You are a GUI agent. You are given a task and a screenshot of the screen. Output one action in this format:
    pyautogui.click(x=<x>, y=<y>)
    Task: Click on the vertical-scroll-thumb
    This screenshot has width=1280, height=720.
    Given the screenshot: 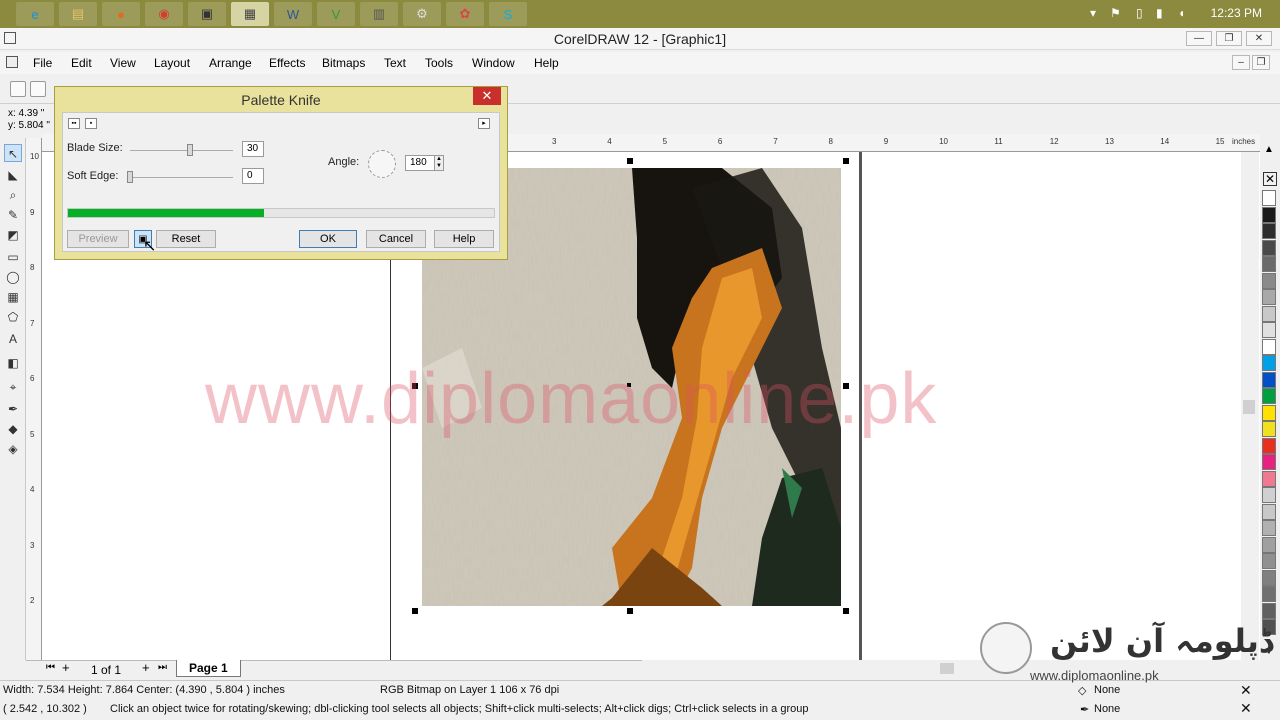 What is the action you would take?
    pyautogui.click(x=1249, y=407)
    